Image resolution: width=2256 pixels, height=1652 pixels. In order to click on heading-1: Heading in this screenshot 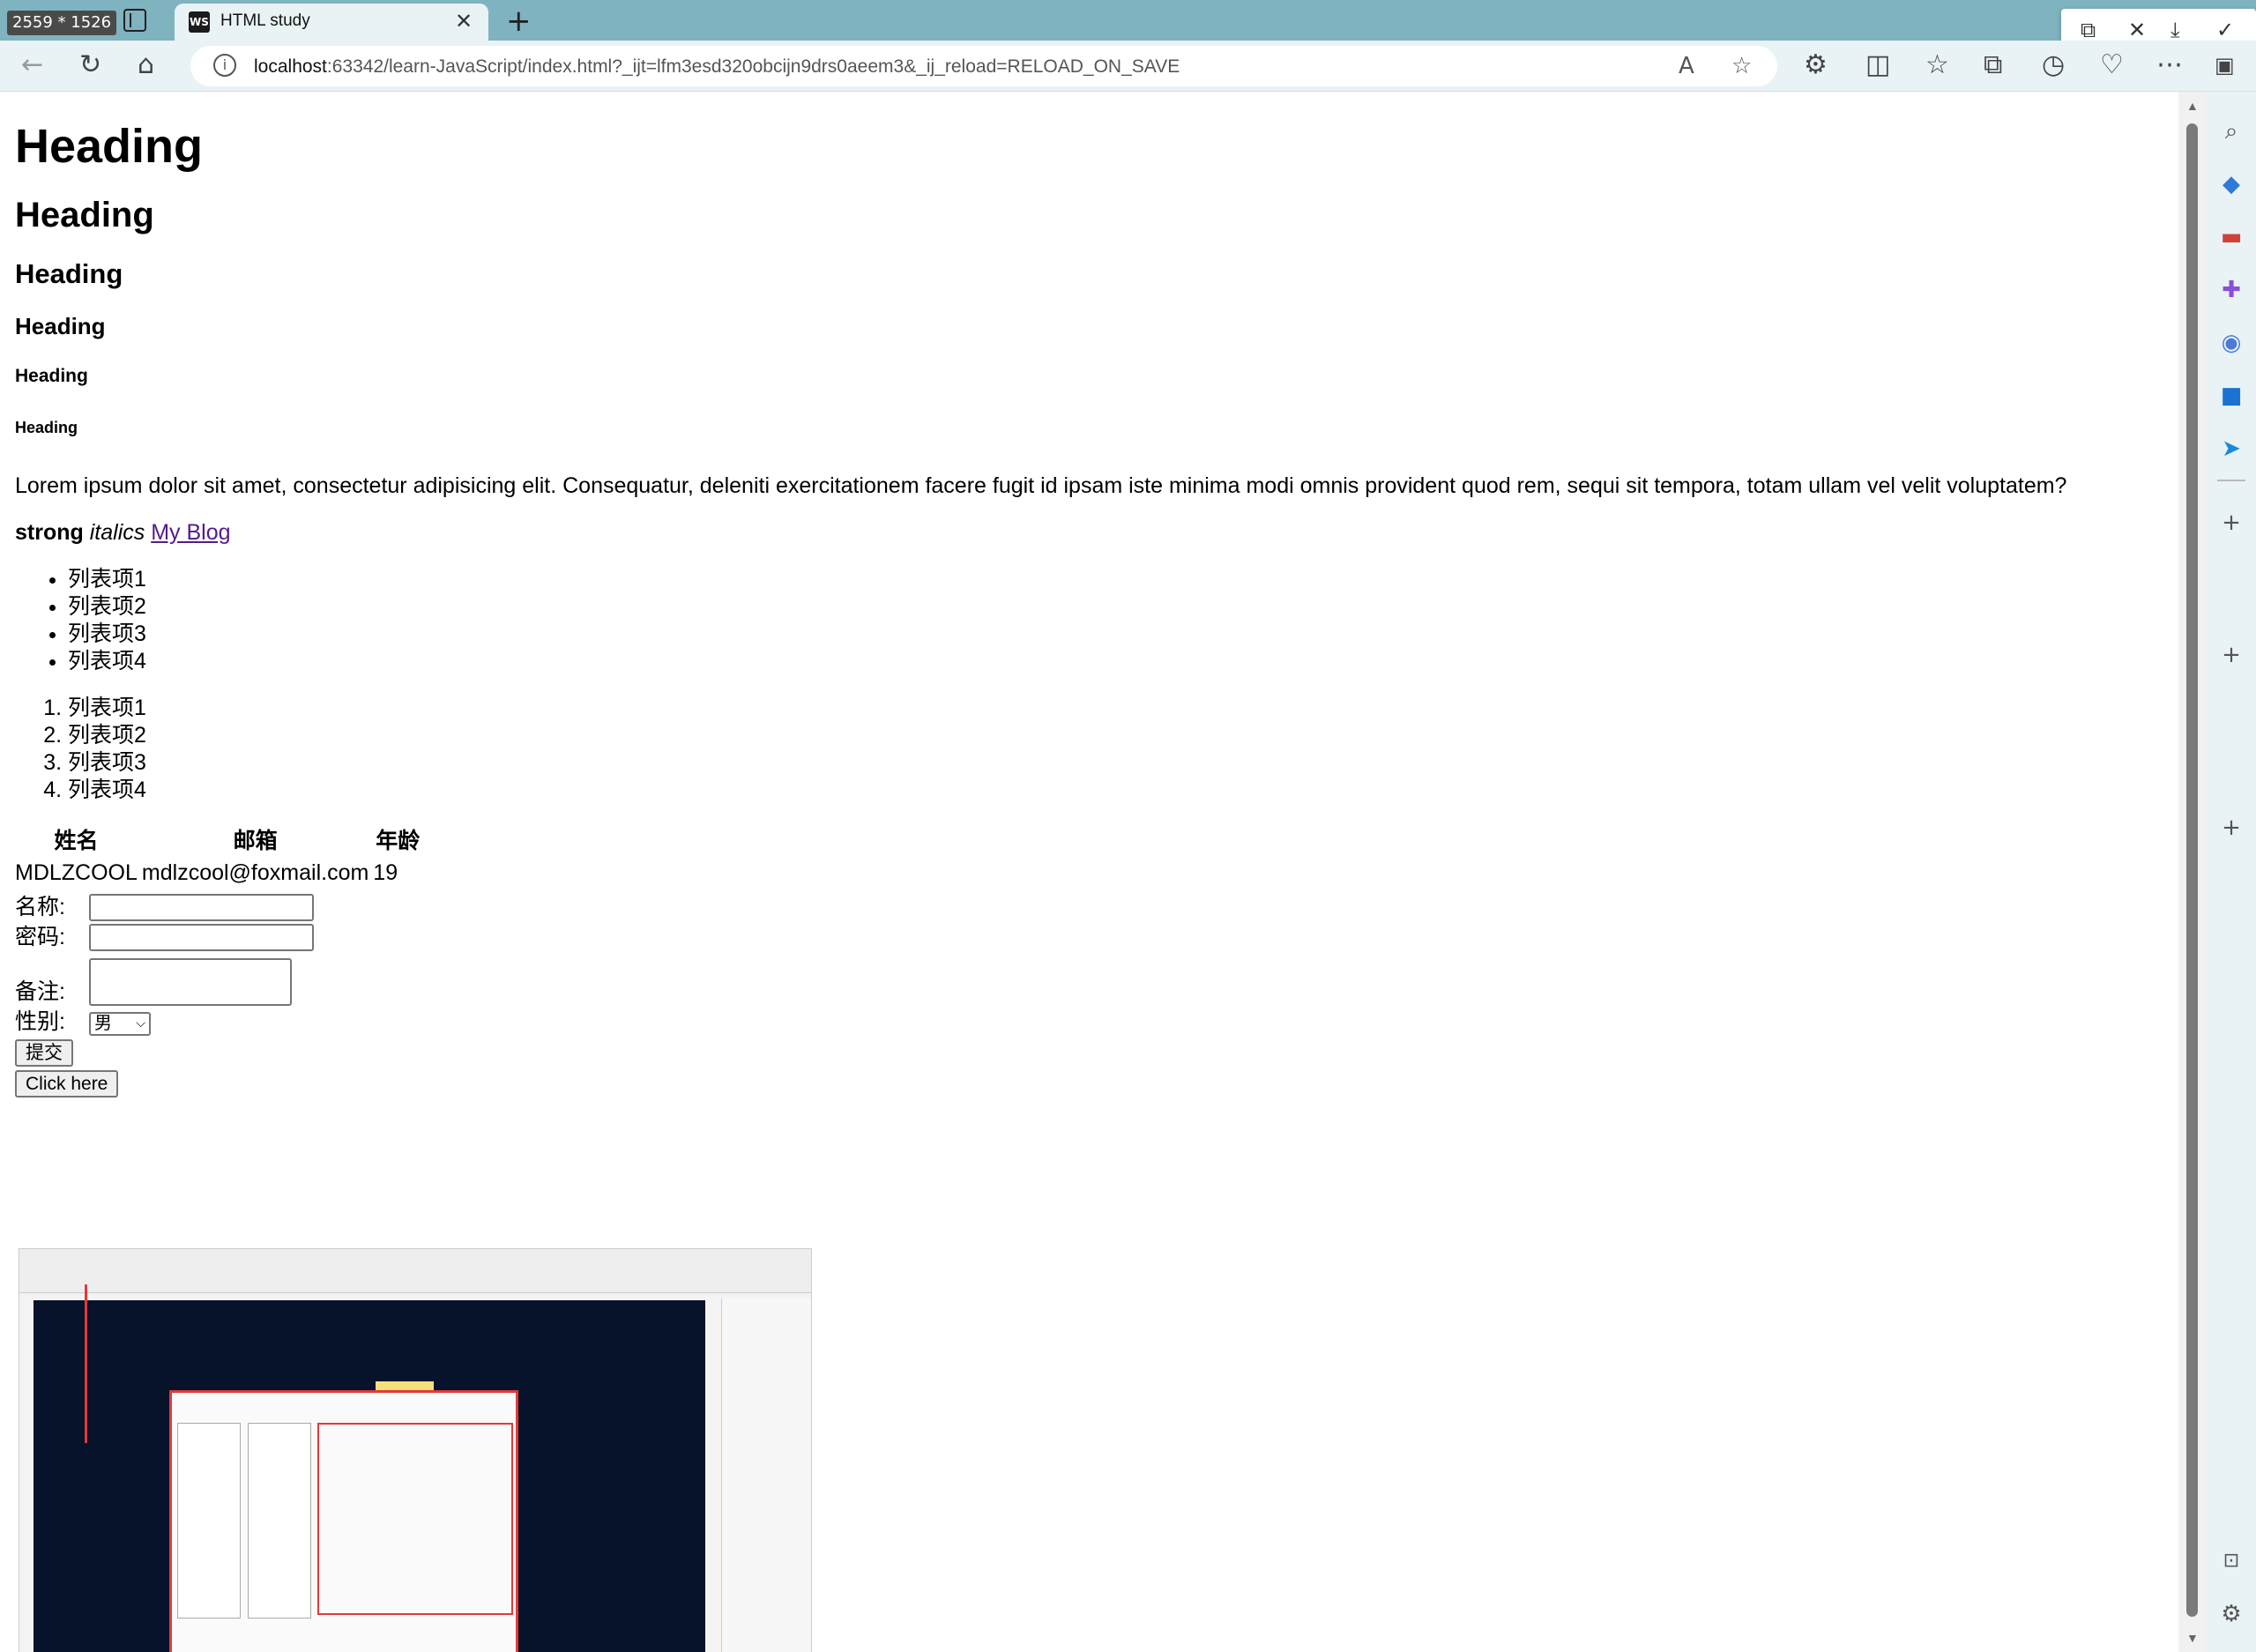, I will do `click(109, 146)`.